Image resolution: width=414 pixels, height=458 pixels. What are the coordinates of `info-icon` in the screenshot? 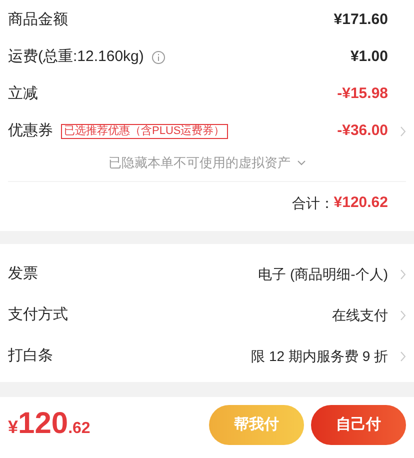 It's located at (158, 57).